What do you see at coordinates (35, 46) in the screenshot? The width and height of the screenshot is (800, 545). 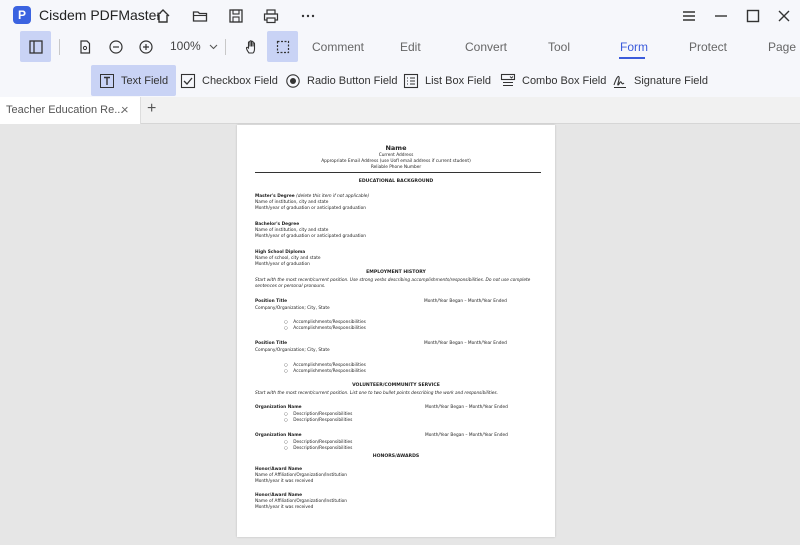 I see `sidebar-toggle-button` at bounding box center [35, 46].